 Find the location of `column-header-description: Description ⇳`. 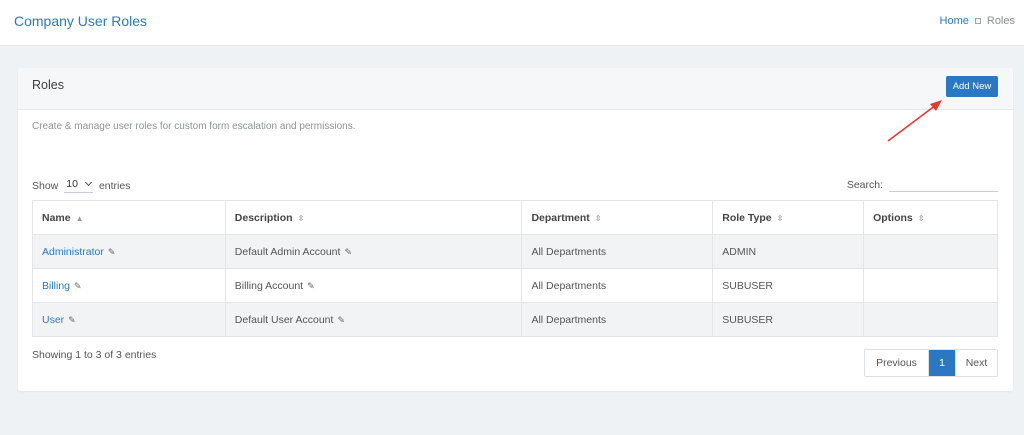

column-header-description: Description ⇳ is located at coordinates (373, 217).